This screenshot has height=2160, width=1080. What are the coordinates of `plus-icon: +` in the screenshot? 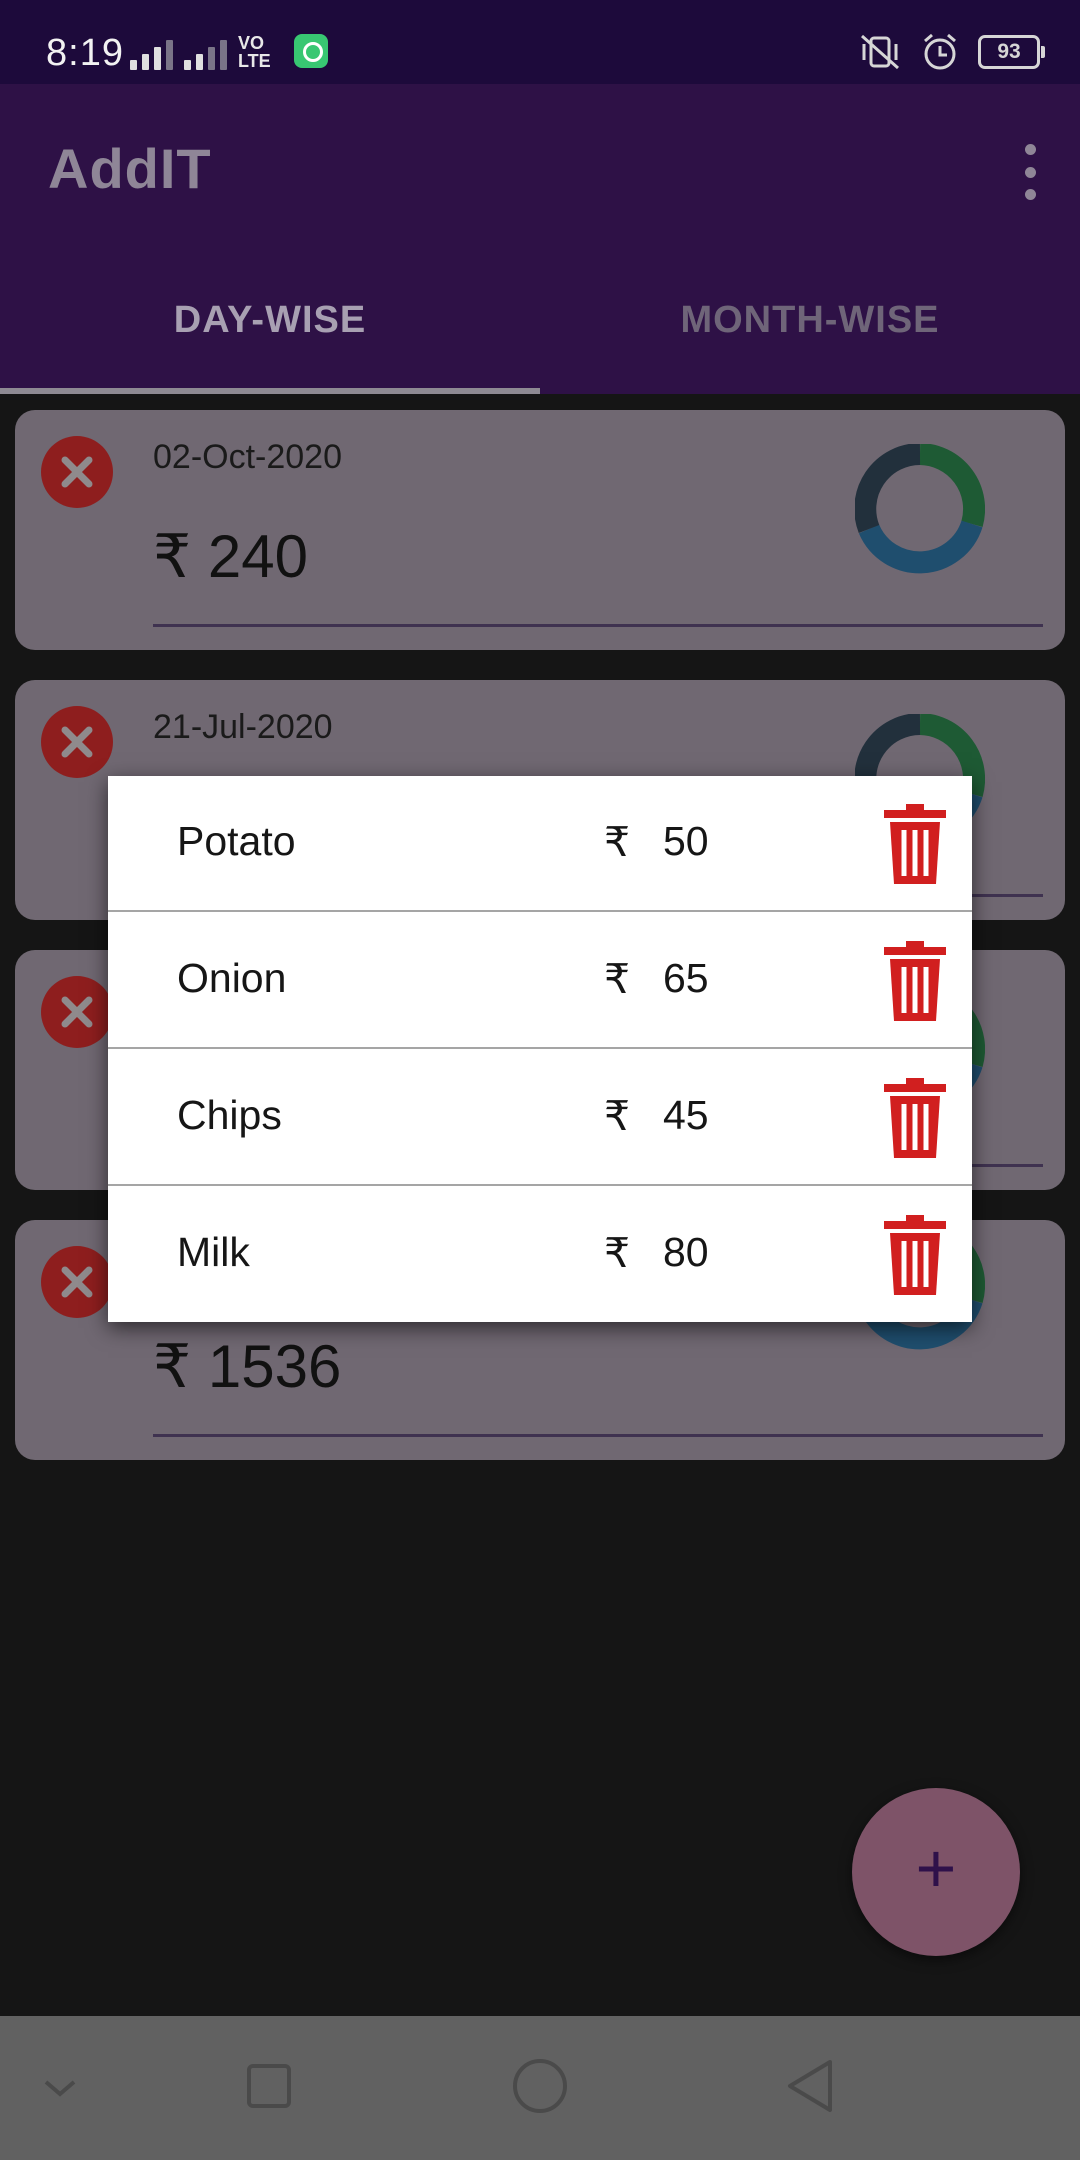 It's located at (936, 1868).